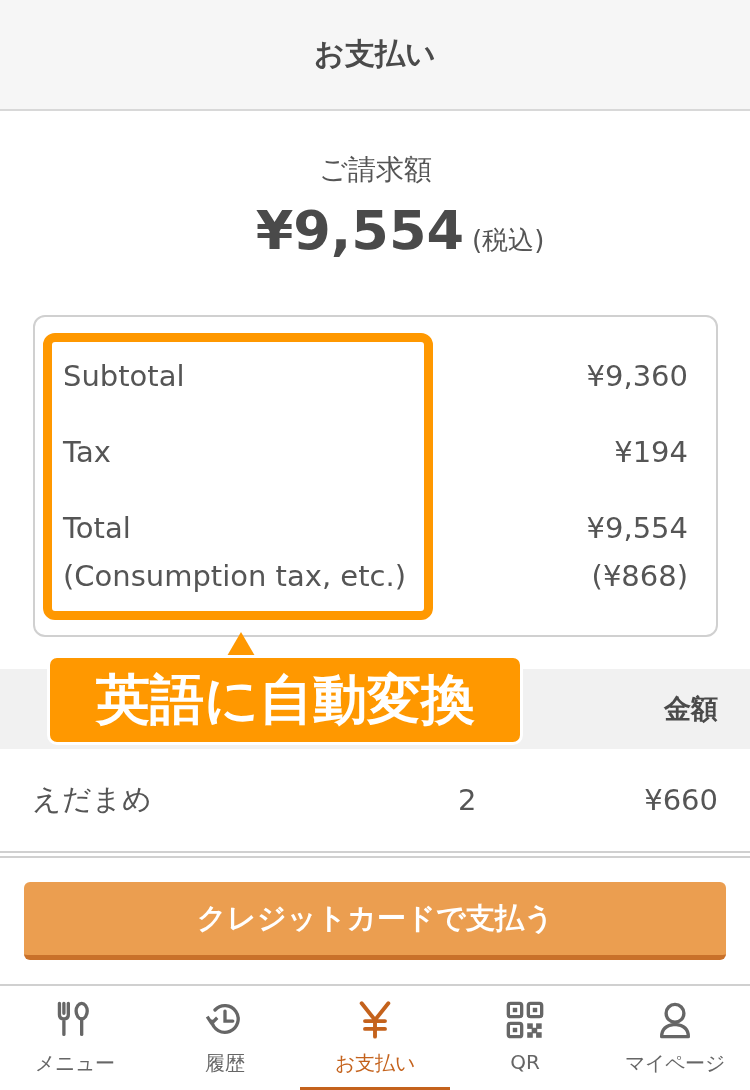 This screenshot has width=750, height=1090. Describe the element at coordinates (637, 528) in the screenshot. I see `summary-value: ¥9,554` at that location.